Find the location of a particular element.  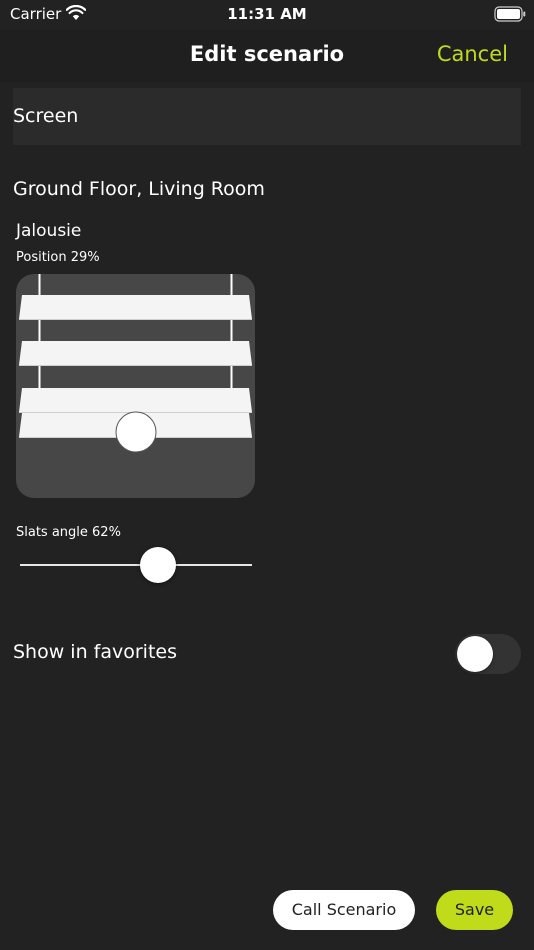

favorites-label: Show in favorites is located at coordinates (95, 652).